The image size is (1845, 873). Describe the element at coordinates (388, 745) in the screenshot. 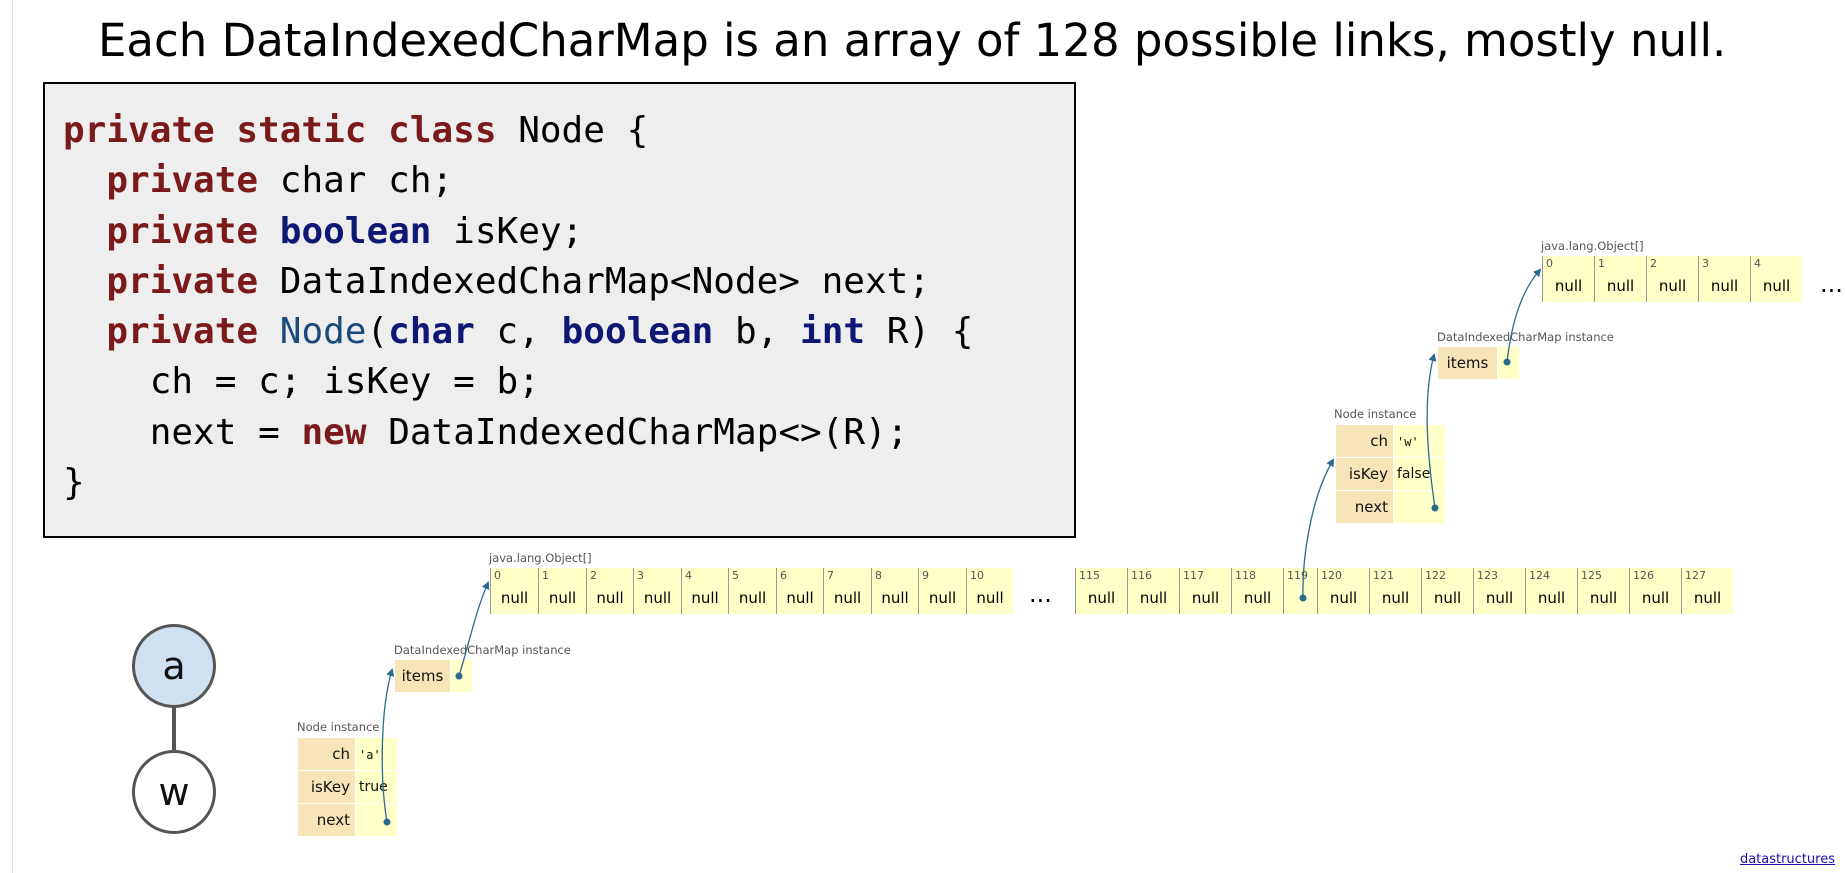

I see `arrow-next-to-map-a` at that location.